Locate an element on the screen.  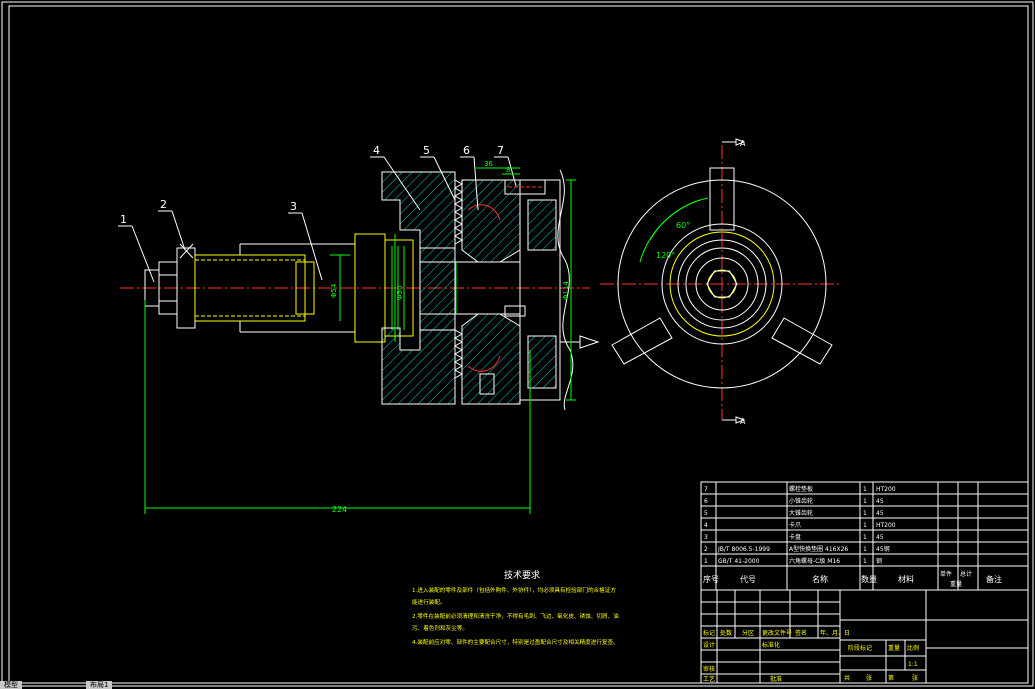
bom-cell-name: 大锥齿轮 is located at coordinates (801, 513).